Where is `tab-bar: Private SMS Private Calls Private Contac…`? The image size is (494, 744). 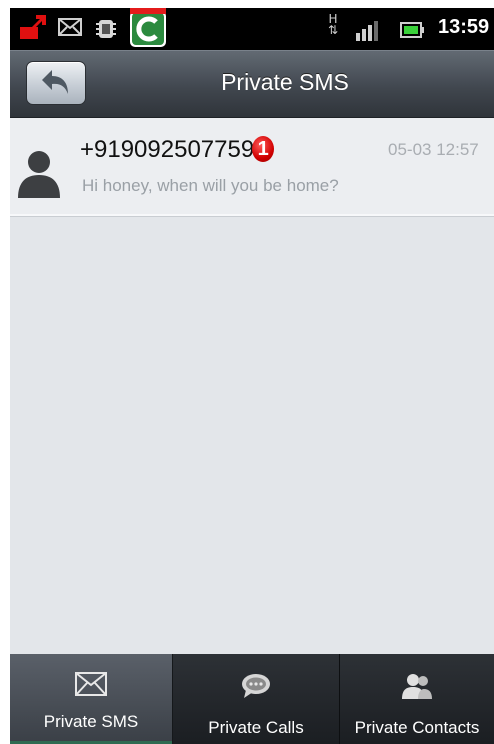
tab-bar: Private SMS Private Calls Private Contac… is located at coordinates (252, 699).